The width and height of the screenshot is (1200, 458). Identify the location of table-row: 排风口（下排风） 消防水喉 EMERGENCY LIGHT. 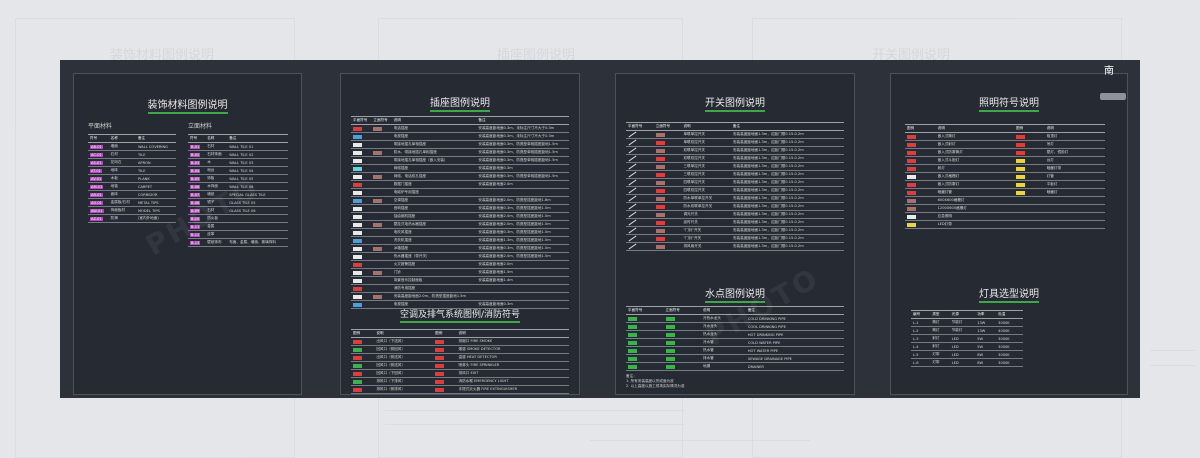
(460, 381).